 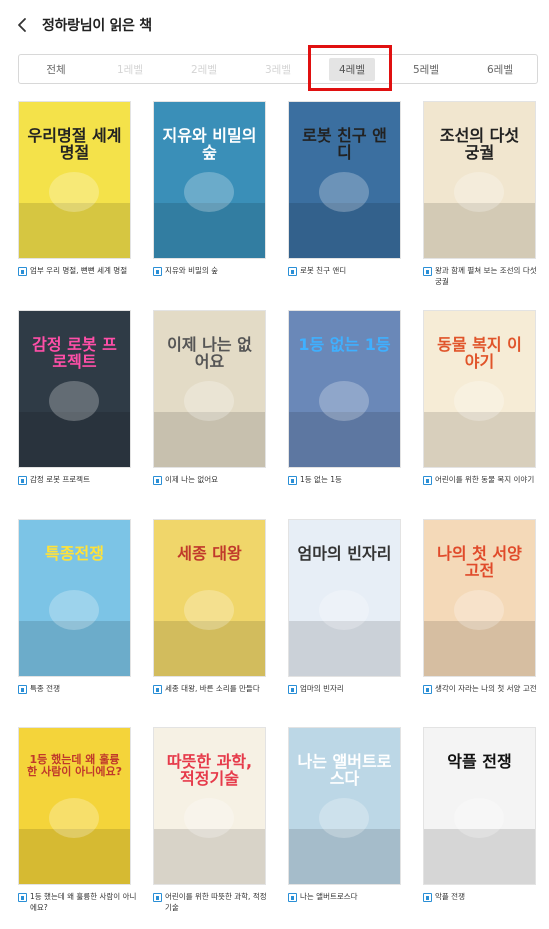 What do you see at coordinates (191, 480) in the screenshot?
I see `book-title: 이제 나는 없어요` at bounding box center [191, 480].